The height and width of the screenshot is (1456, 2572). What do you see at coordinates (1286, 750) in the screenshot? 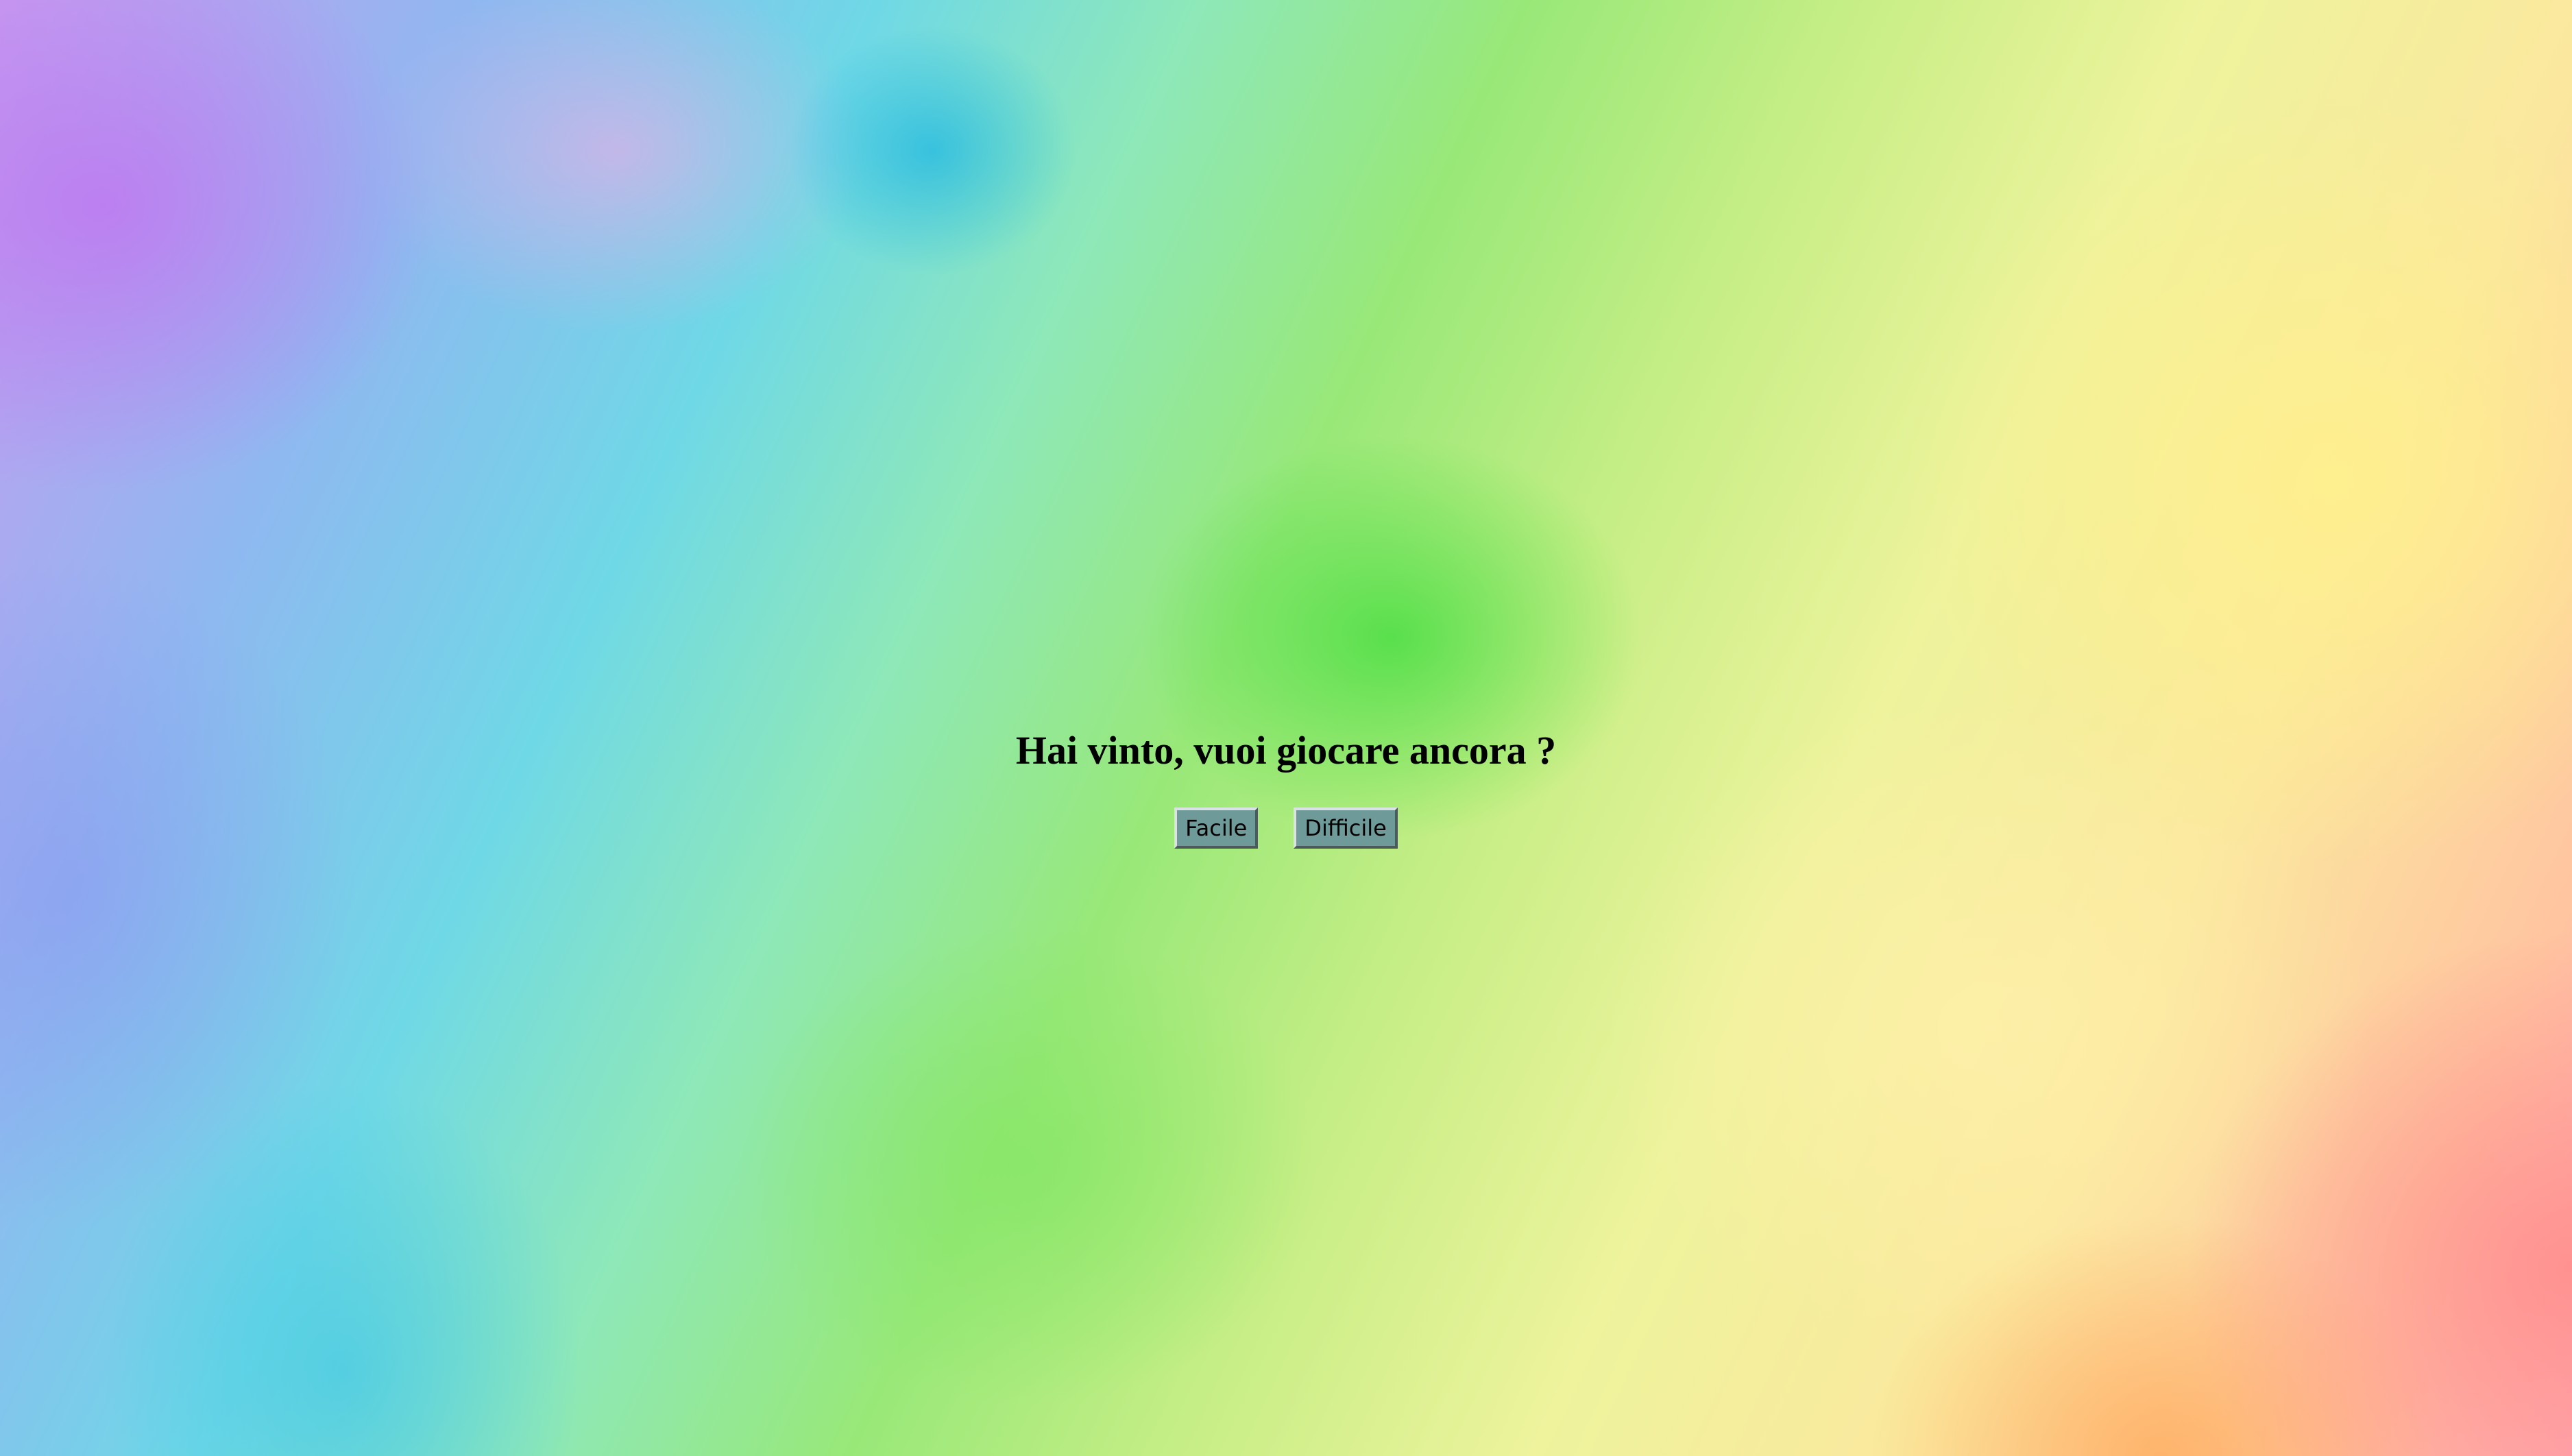
I see `win-message: Hai vinto, vuoi giocare ancora ?` at bounding box center [1286, 750].